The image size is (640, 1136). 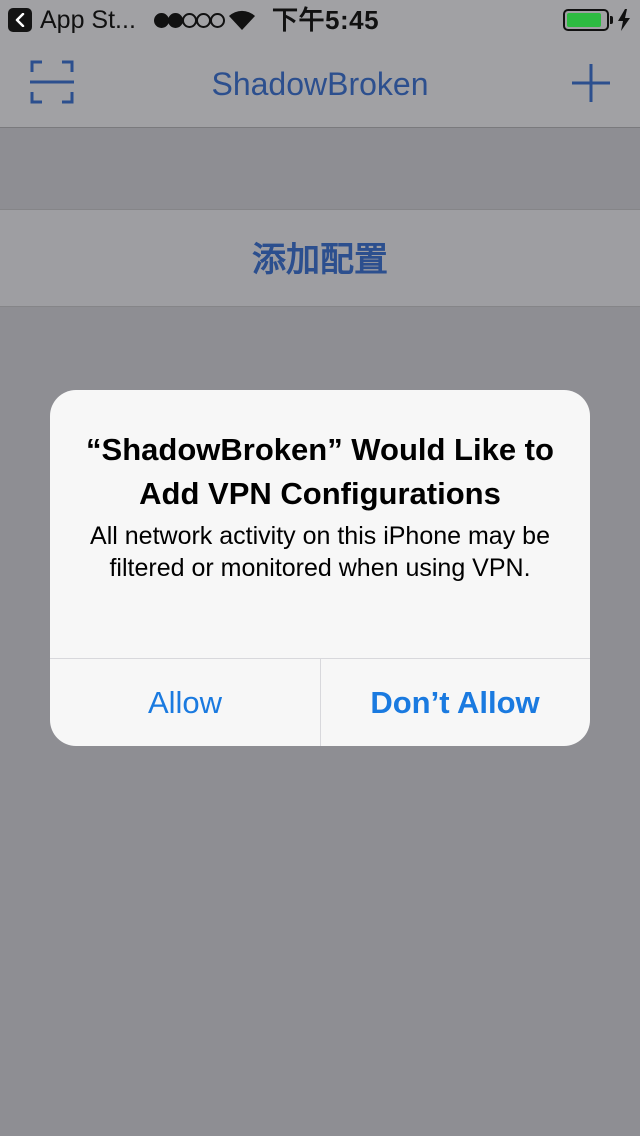 What do you see at coordinates (242, 20) in the screenshot?
I see `wifi-icon` at bounding box center [242, 20].